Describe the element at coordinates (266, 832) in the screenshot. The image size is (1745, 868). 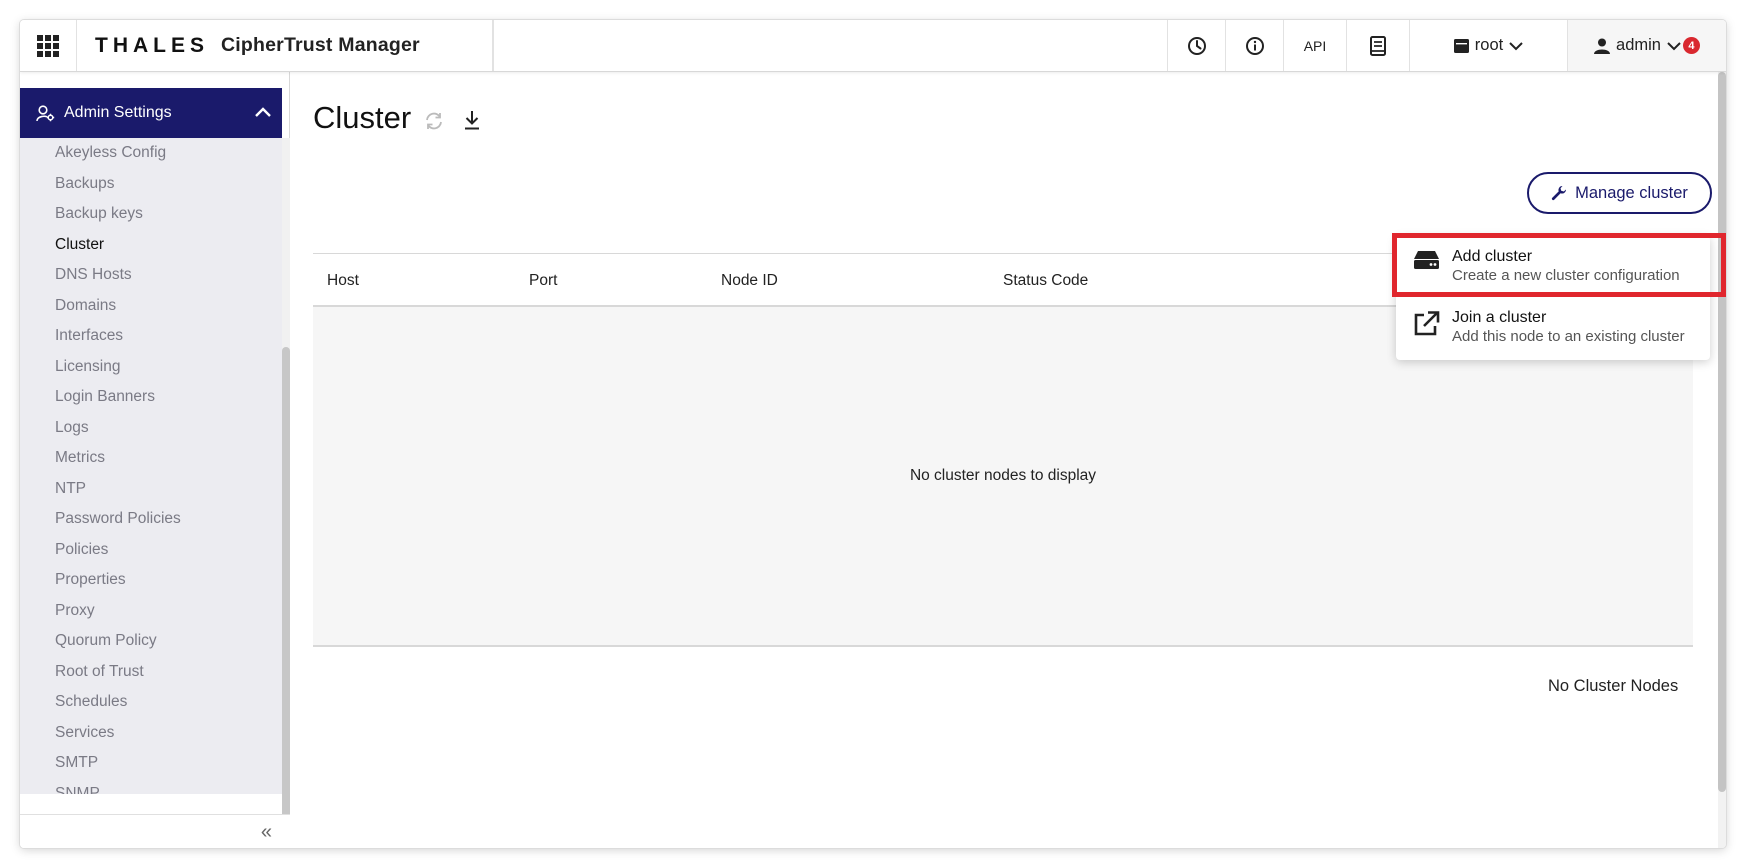
I see `collapse-sidebar-button: «` at that location.